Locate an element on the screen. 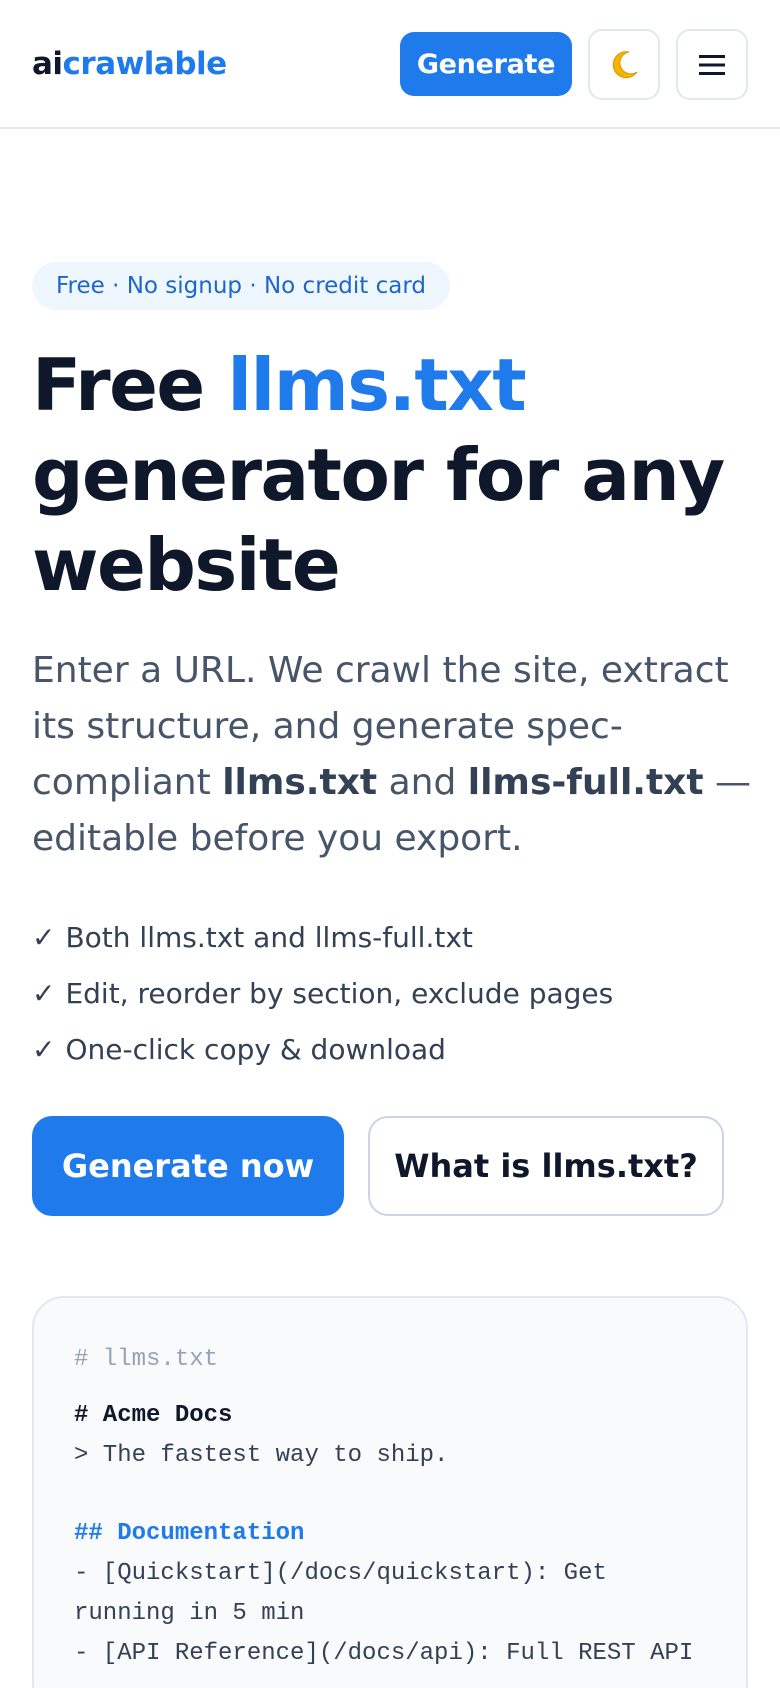 This screenshot has height=1688, width=780. menu-button is located at coordinates (712, 64).